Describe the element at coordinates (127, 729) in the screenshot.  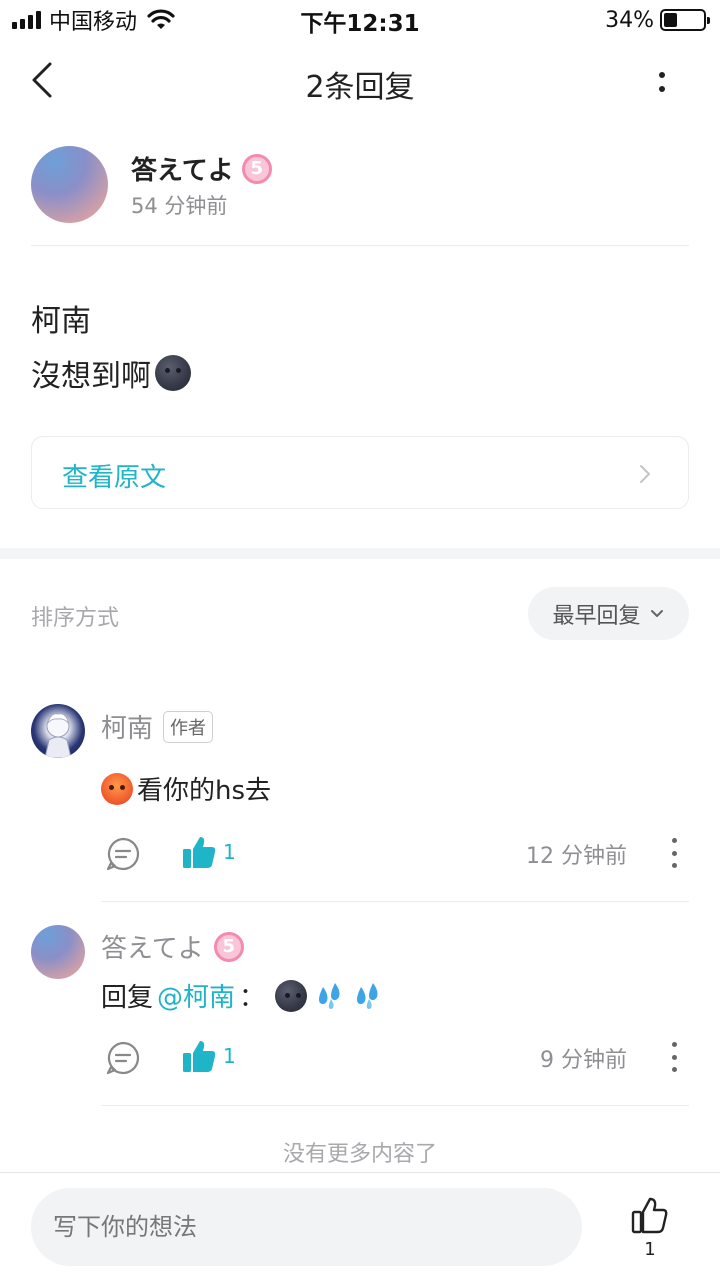
I see `comment-author-name: 柯南` at that location.